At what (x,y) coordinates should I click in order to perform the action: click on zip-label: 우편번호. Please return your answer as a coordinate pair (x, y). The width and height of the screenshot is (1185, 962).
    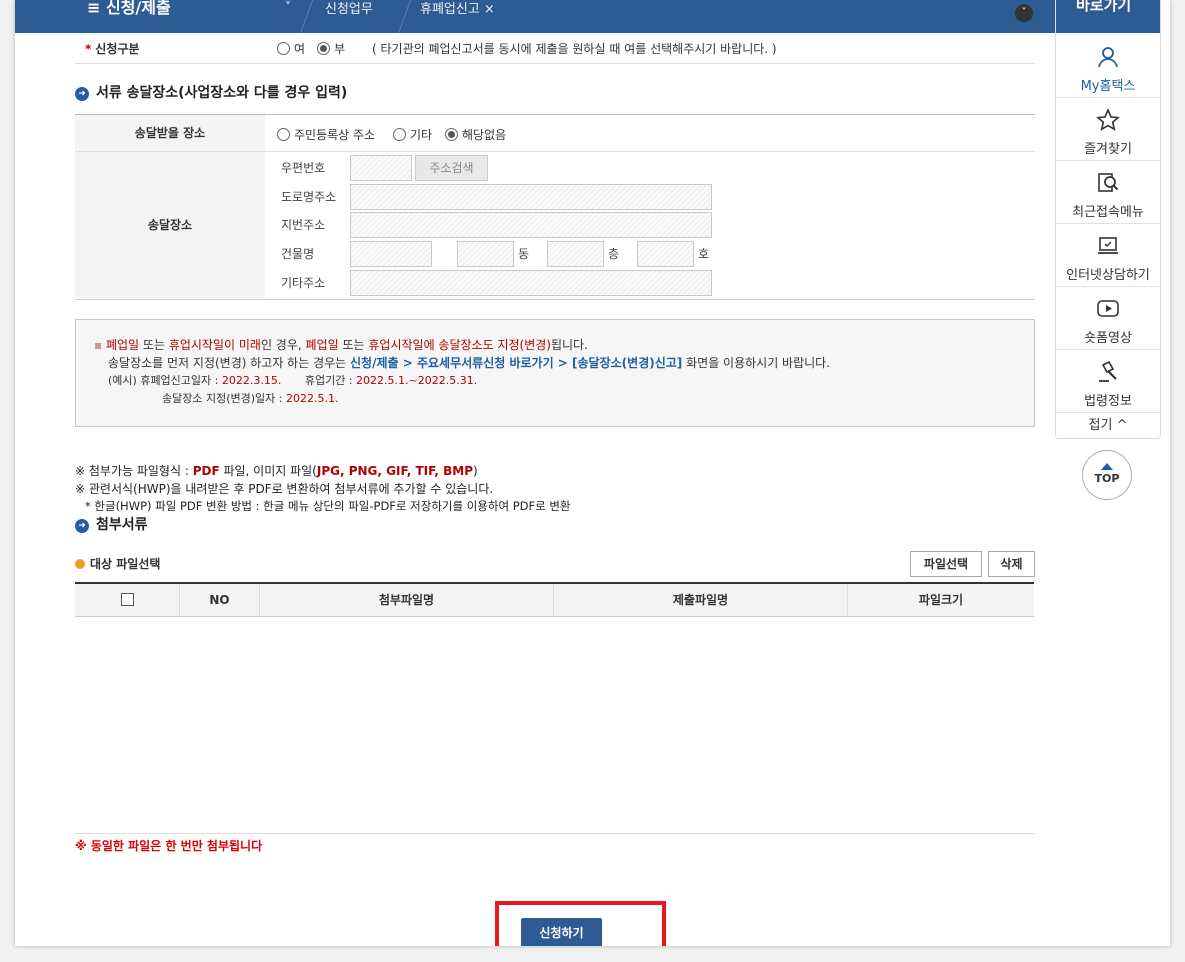
    Looking at the image, I should click on (303, 168).